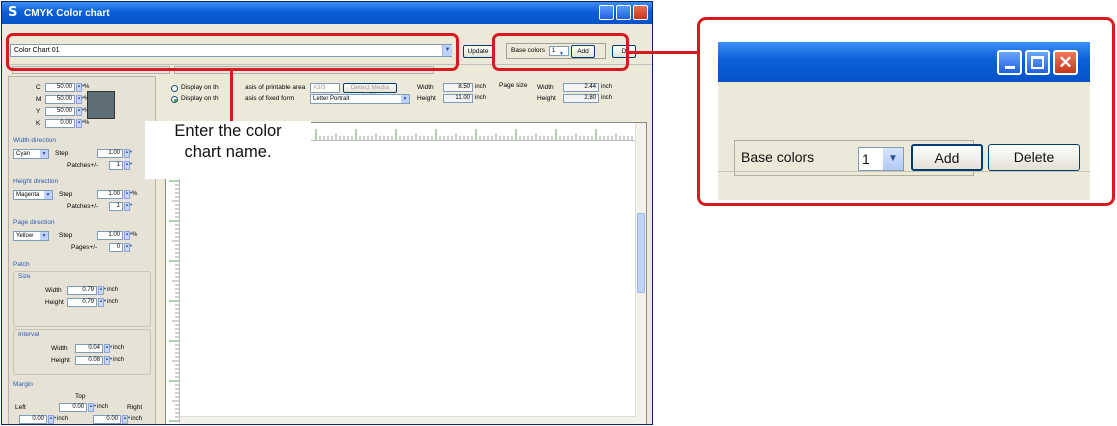 The height and width of the screenshot is (426, 1117). What do you see at coordinates (370, 91) in the screenshot?
I see `detect-media-size-button: Detect Media Size` at bounding box center [370, 91].